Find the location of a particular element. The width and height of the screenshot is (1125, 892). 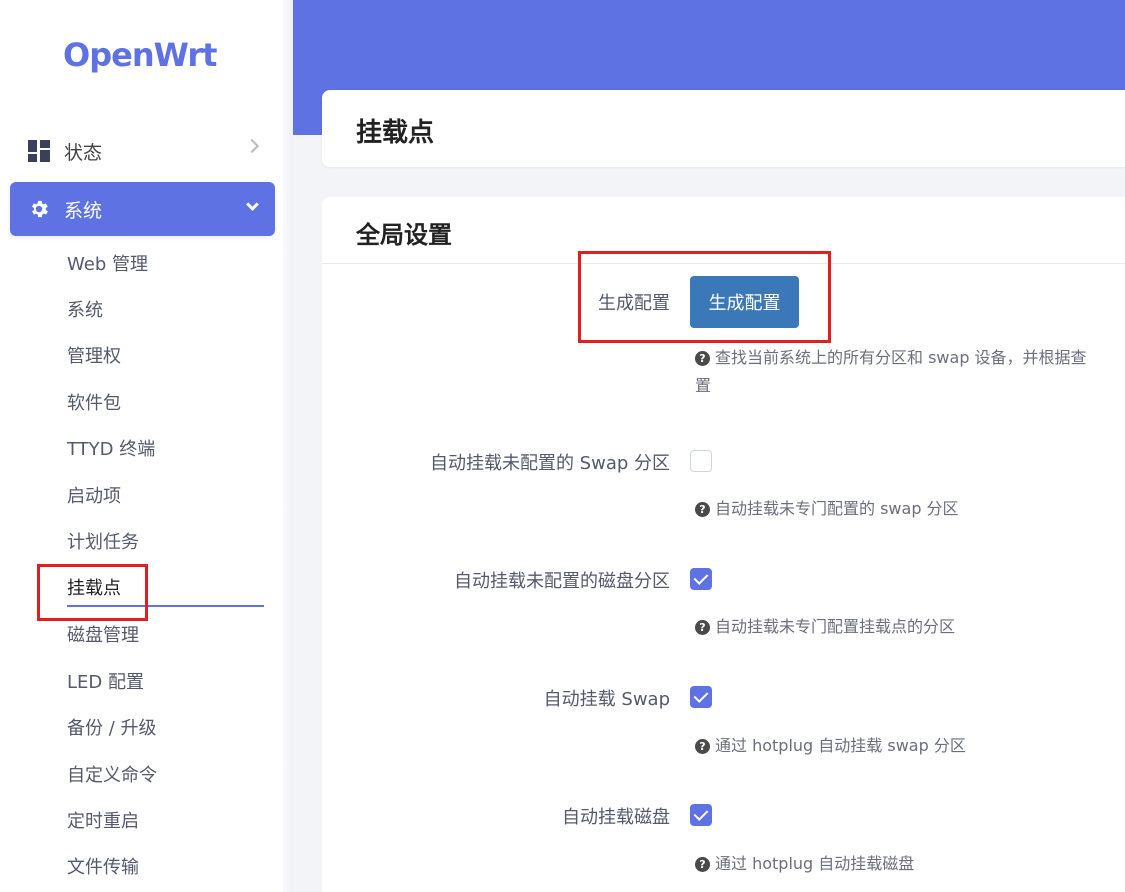

highlight-box-mount-points is located at coordinates (92, 592).